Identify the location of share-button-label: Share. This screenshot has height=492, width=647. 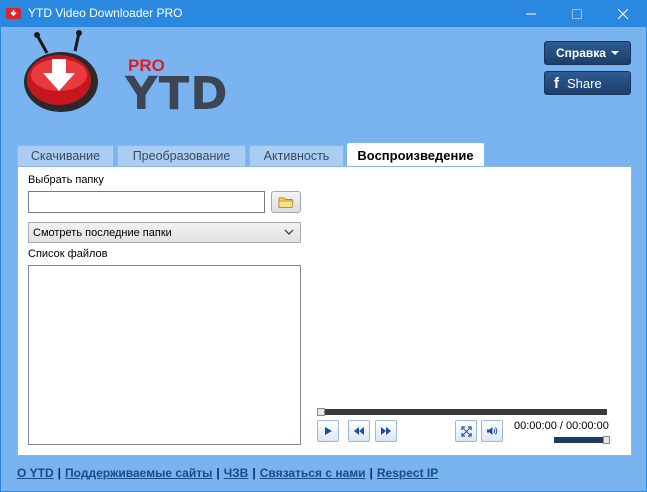
(584, 83).